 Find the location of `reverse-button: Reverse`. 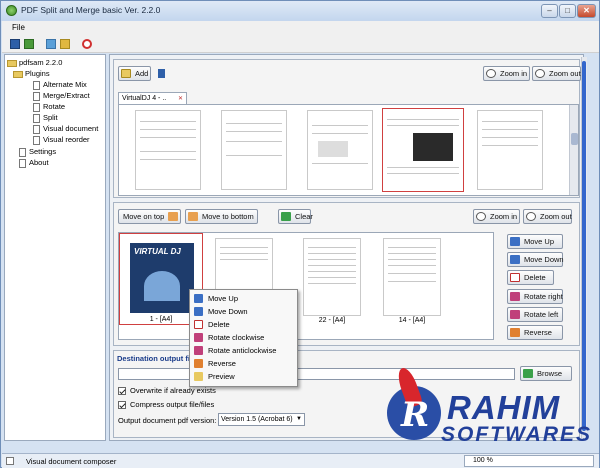

reverse-button: Reverse is located at coordinates (535, 332).